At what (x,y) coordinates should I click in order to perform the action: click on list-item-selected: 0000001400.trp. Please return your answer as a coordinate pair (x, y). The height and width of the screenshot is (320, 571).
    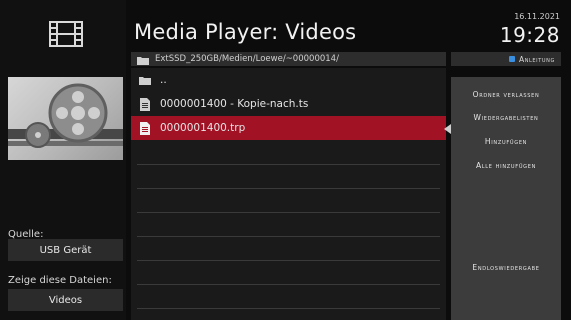
    Looking at the image, I should click on (288, 128).